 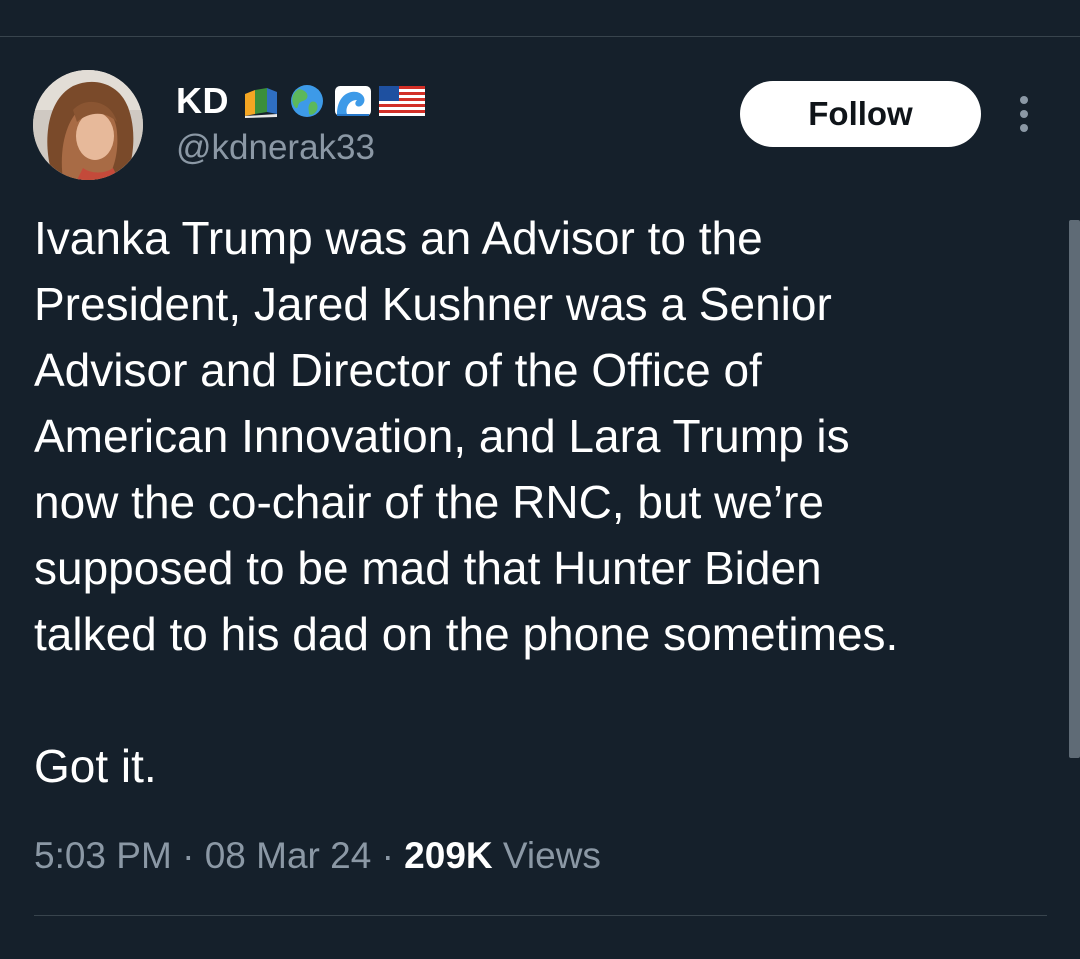 I want to click on author-handle: @kdnerak33, so click(x=275, y=148).